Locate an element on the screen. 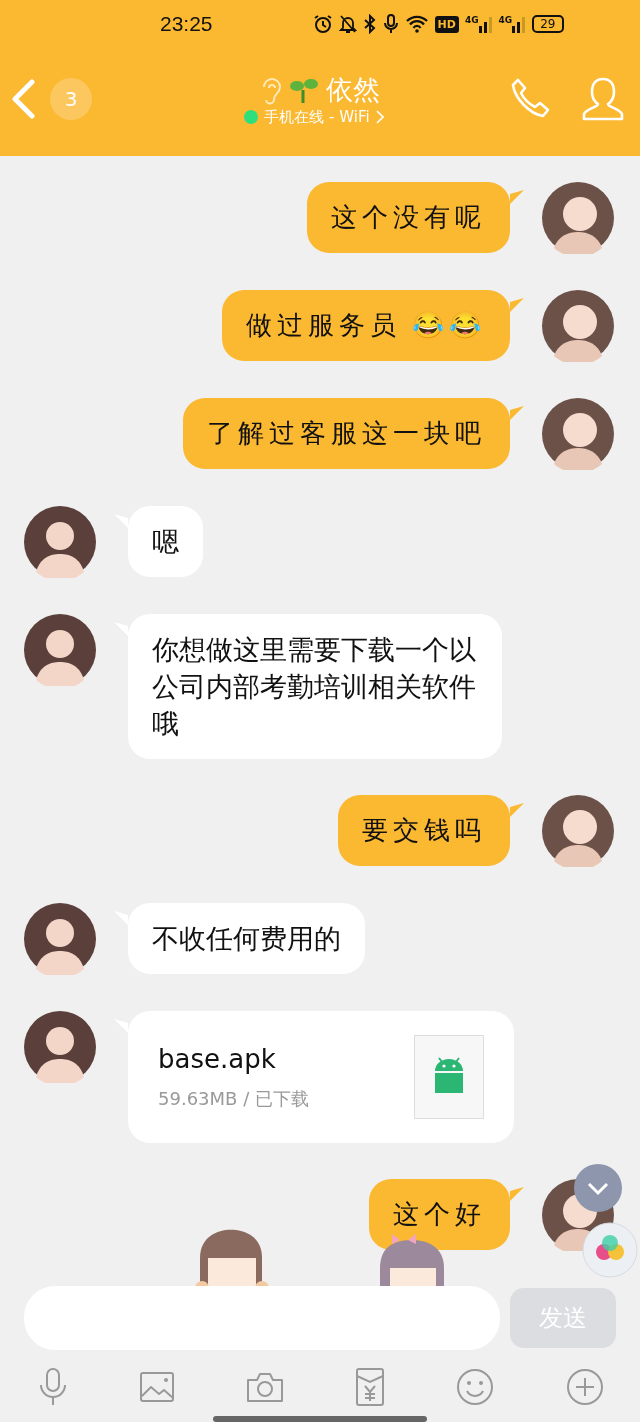 The image size is (640, 1422). bluetooth-icon is located at coordinates (369, 24).